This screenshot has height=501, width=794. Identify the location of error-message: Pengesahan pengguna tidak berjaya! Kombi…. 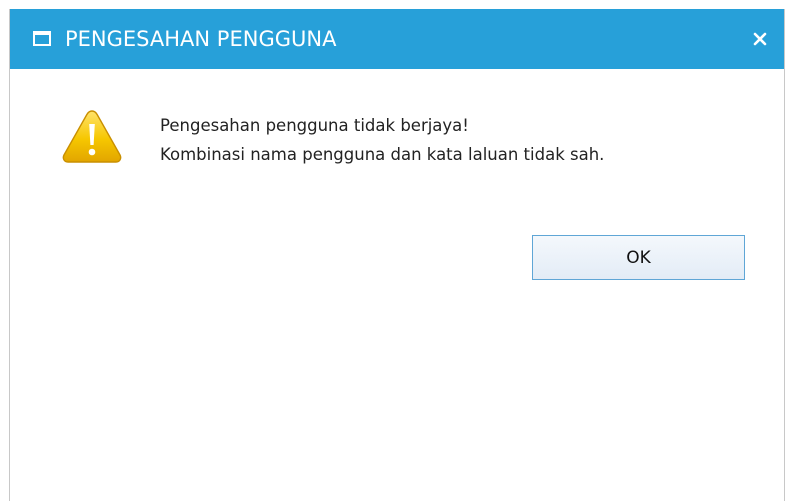
(382, 140).